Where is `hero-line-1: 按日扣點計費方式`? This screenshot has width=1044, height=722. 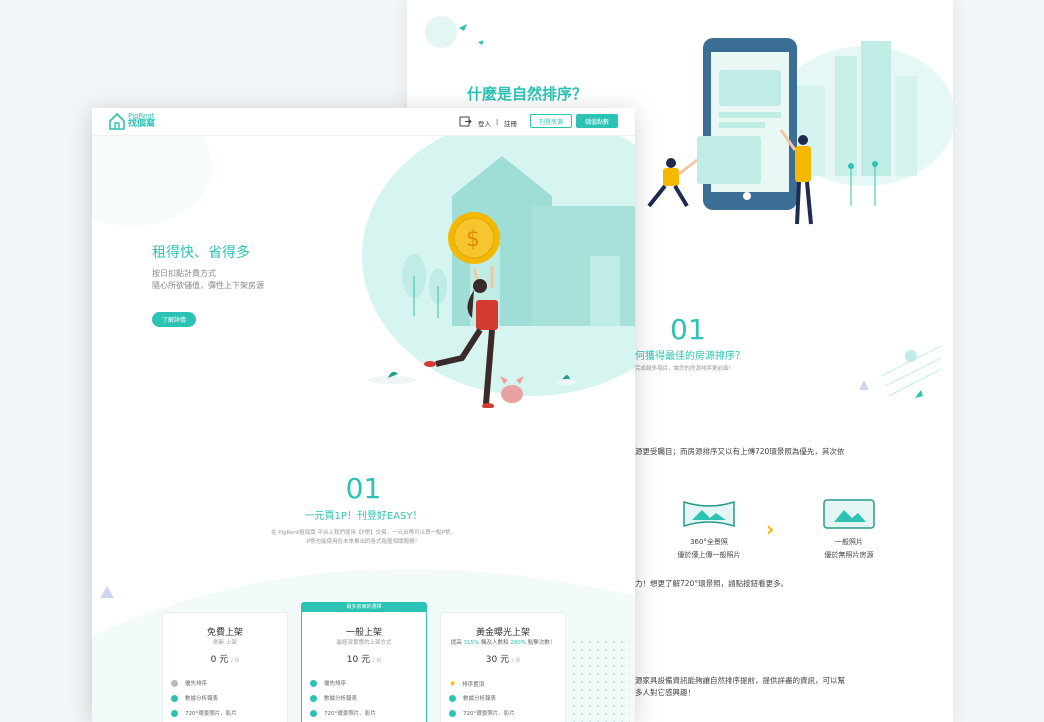 hero-line-1: 按日扣點計費方式 is located at coordinates (184, 273).